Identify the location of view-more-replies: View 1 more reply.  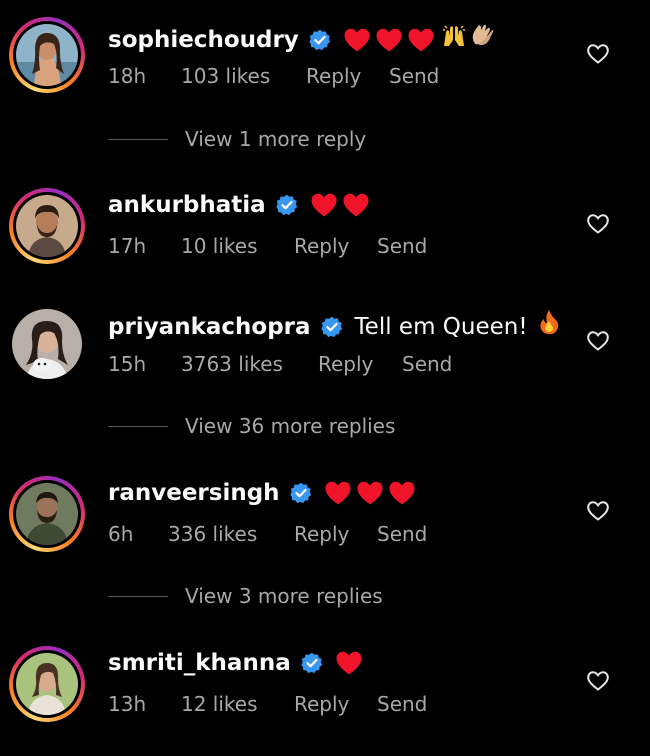
(237, 139).